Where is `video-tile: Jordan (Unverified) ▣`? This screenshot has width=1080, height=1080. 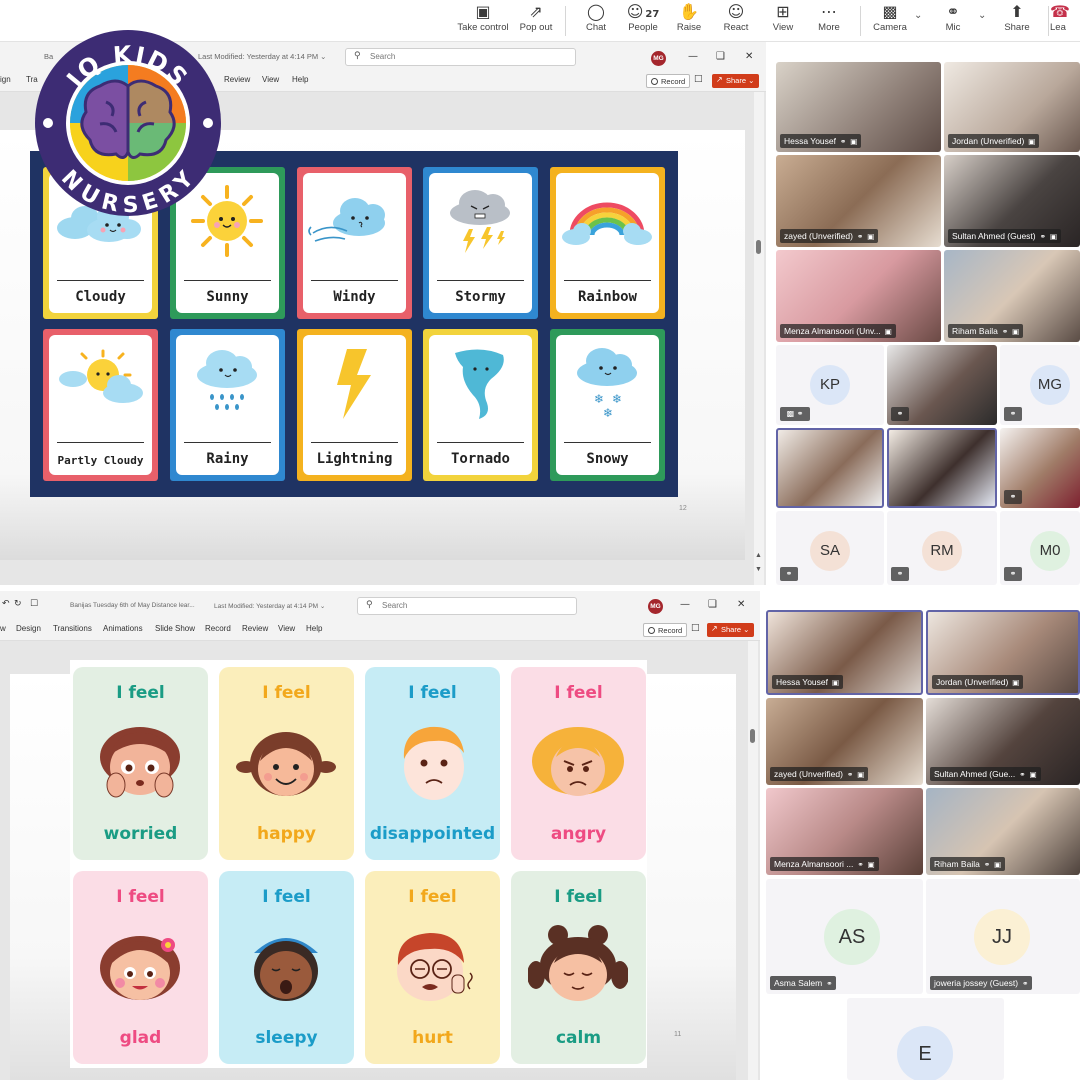 video-tile: Jordan (Unverified) ▣ is located at coordinates (1012, 107).